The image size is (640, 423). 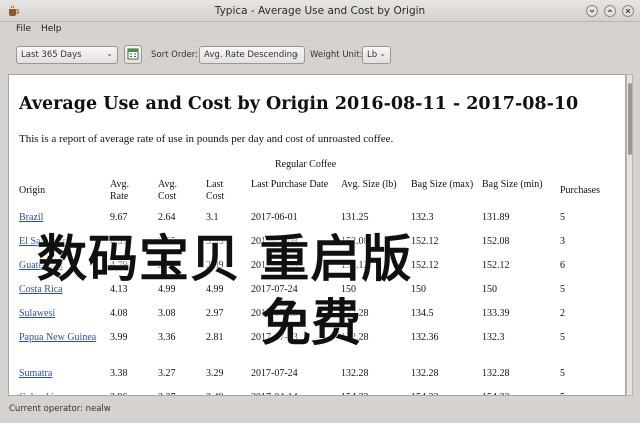 What do you see at coordinates (119, 337) in the screenshot?
I see `cell-rate: 3.99` at bounding box center [119, 337].